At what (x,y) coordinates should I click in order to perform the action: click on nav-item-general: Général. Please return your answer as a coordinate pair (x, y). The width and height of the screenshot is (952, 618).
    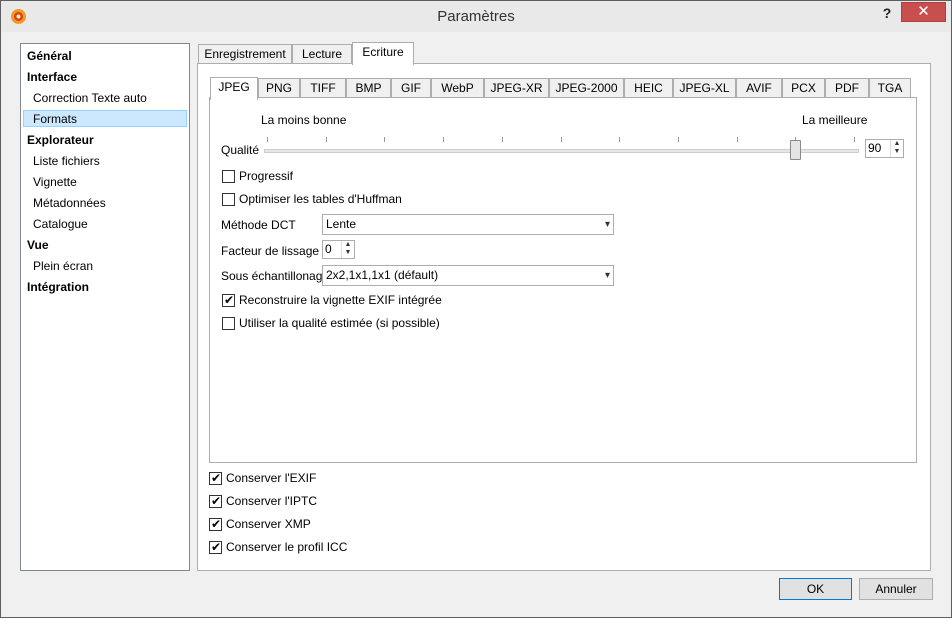
    Looking at the image, I should click on (49, 56).